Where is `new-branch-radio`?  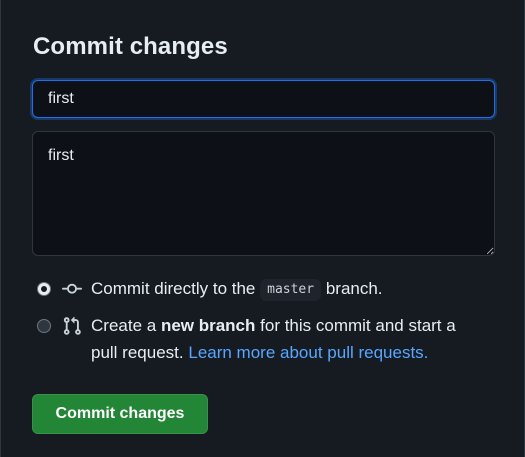
new-branch-radio is located at coordinates (44, 326).